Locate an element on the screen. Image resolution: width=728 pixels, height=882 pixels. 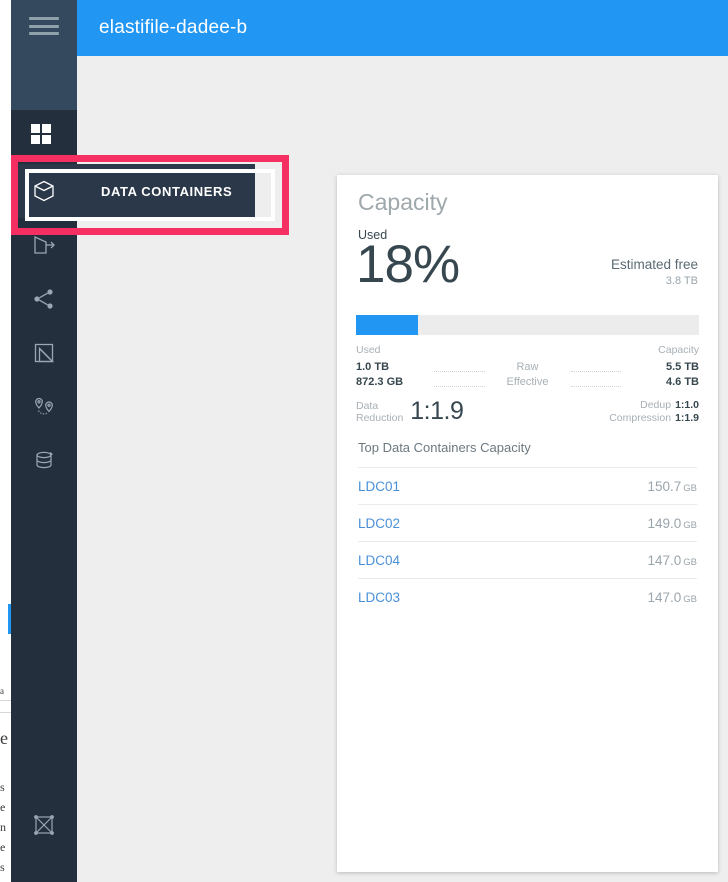
metric-middle-label: Raw is located at coordinates (527, 367).